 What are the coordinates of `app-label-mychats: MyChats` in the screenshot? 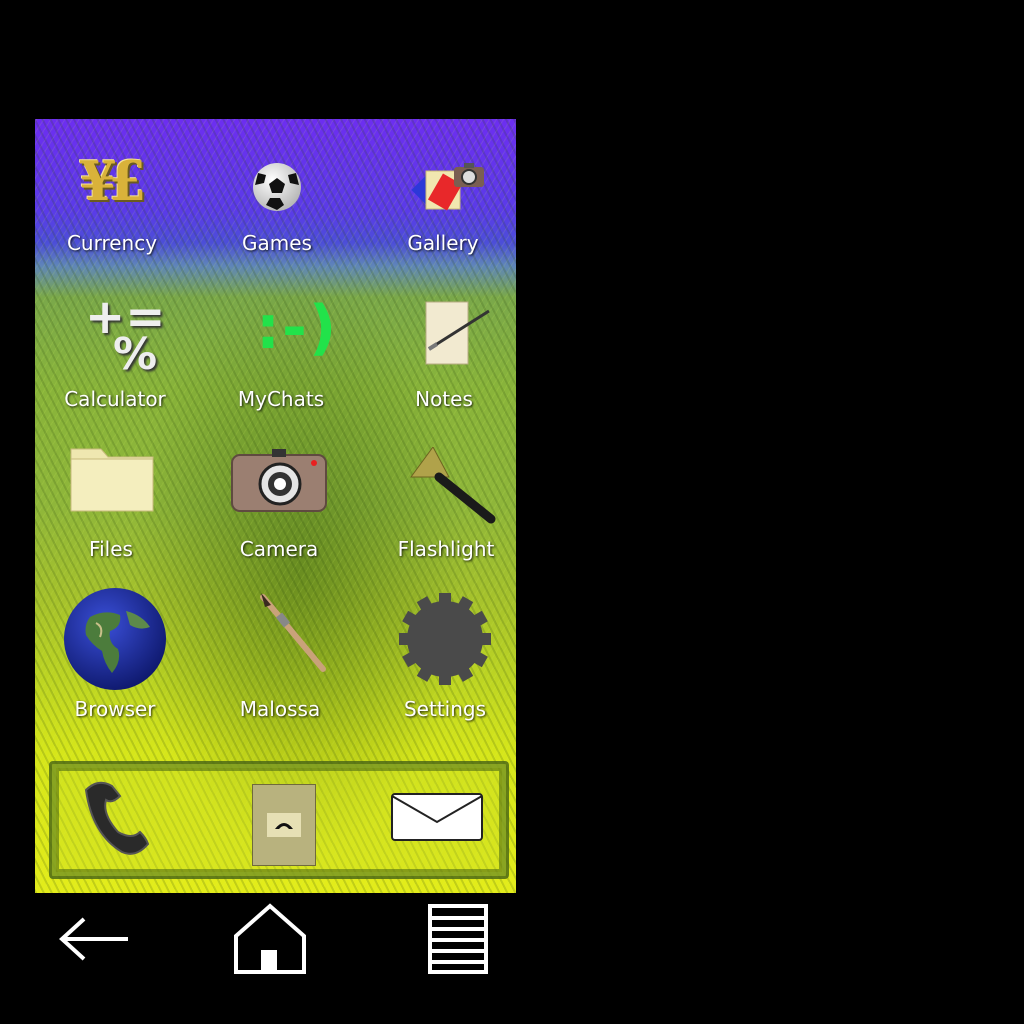 It's located at (281, 399).